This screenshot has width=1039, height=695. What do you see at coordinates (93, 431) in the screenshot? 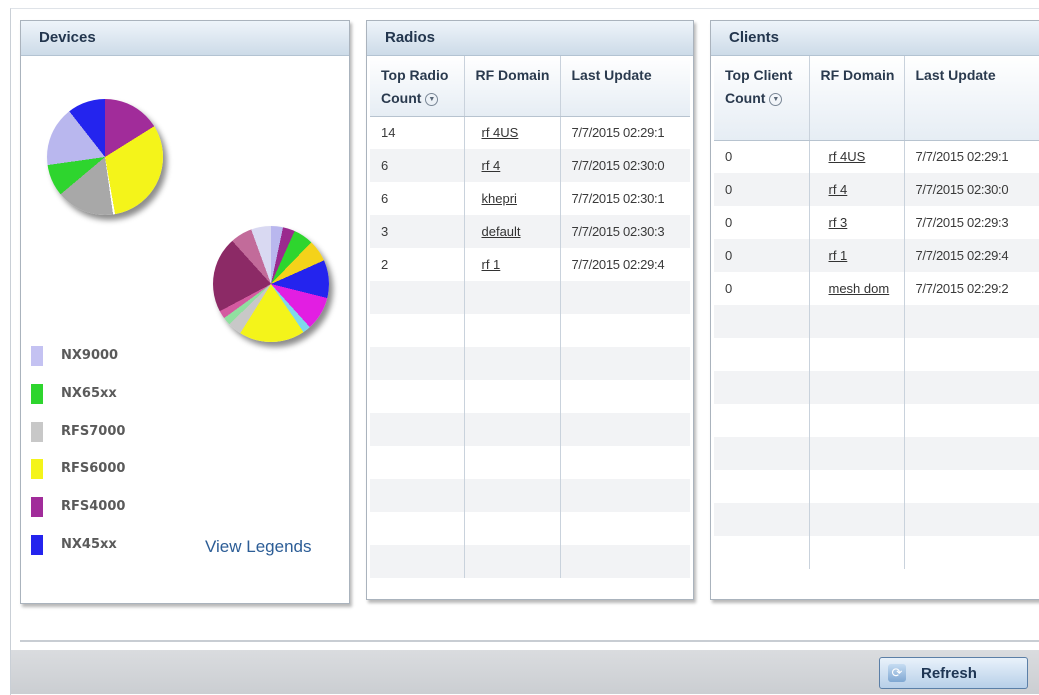
I see `legend-label: RFS7000` at bounding box center [93, 431].